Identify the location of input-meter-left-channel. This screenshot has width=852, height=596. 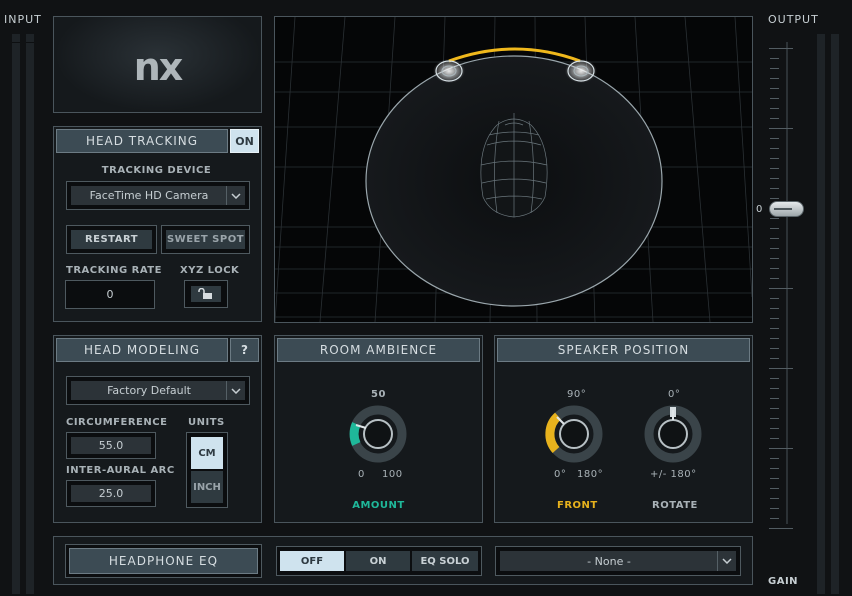
(16, 314).